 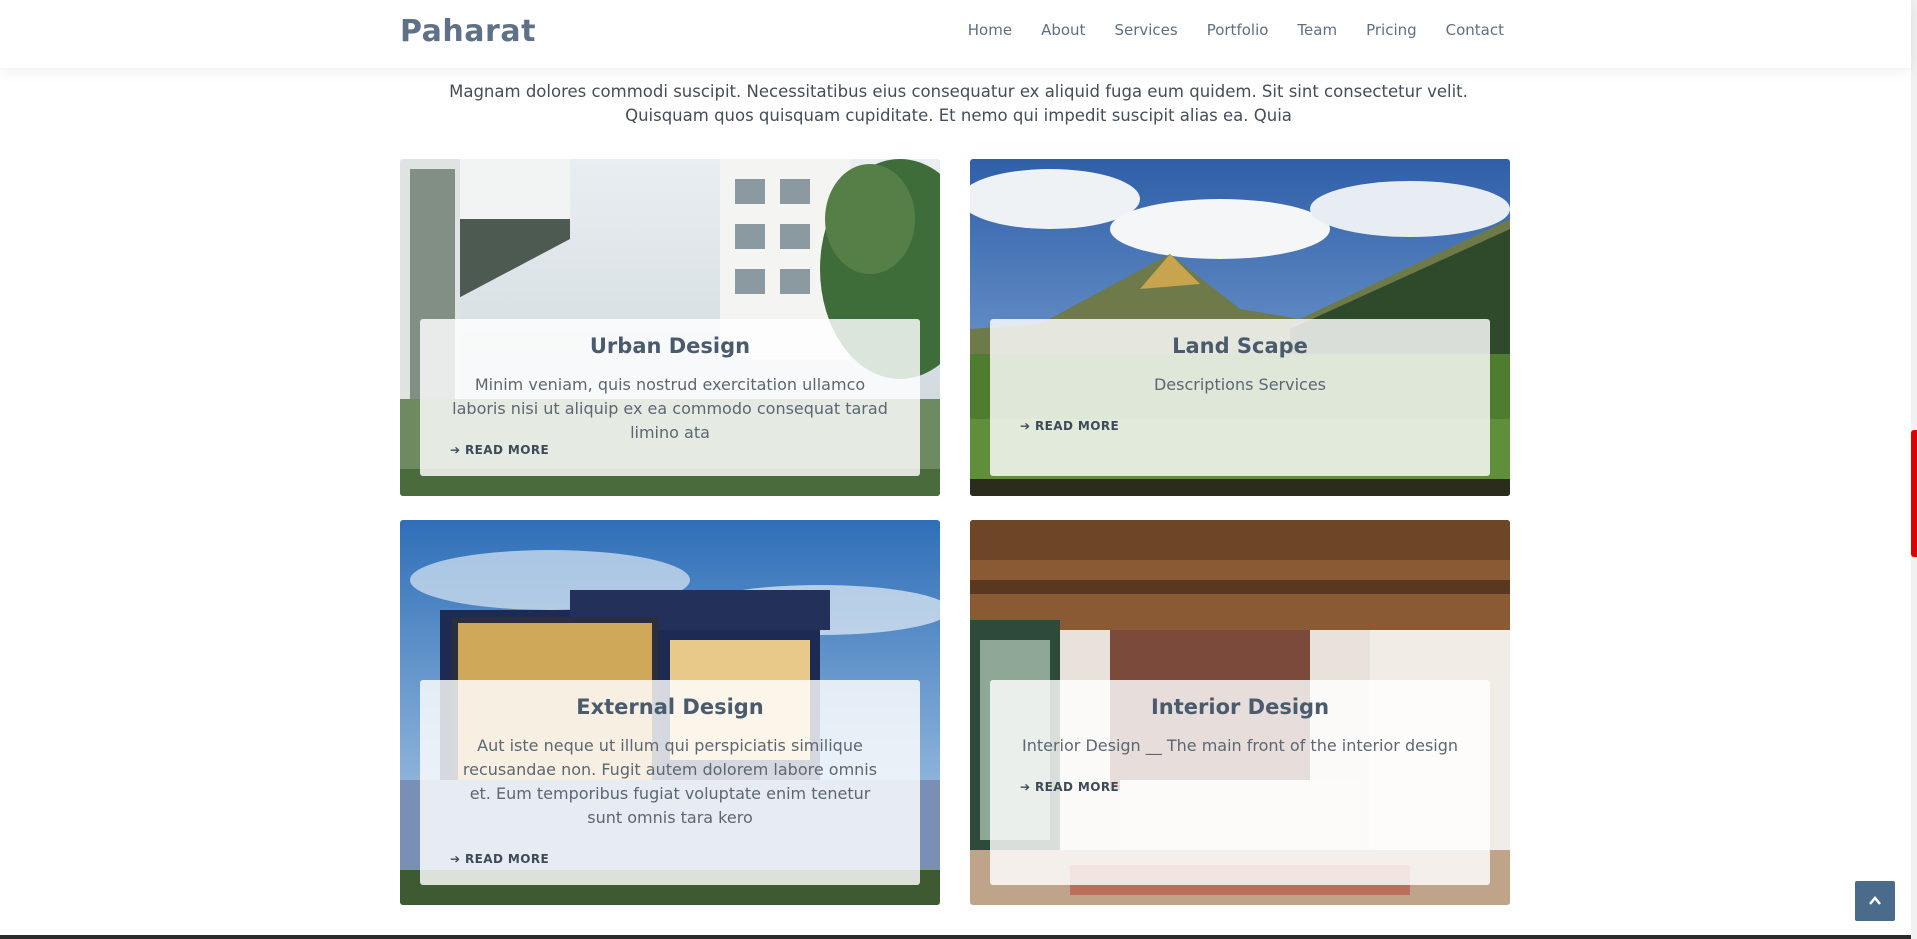 I want to click on back-to-top-button, so click(x=1875, y=901).